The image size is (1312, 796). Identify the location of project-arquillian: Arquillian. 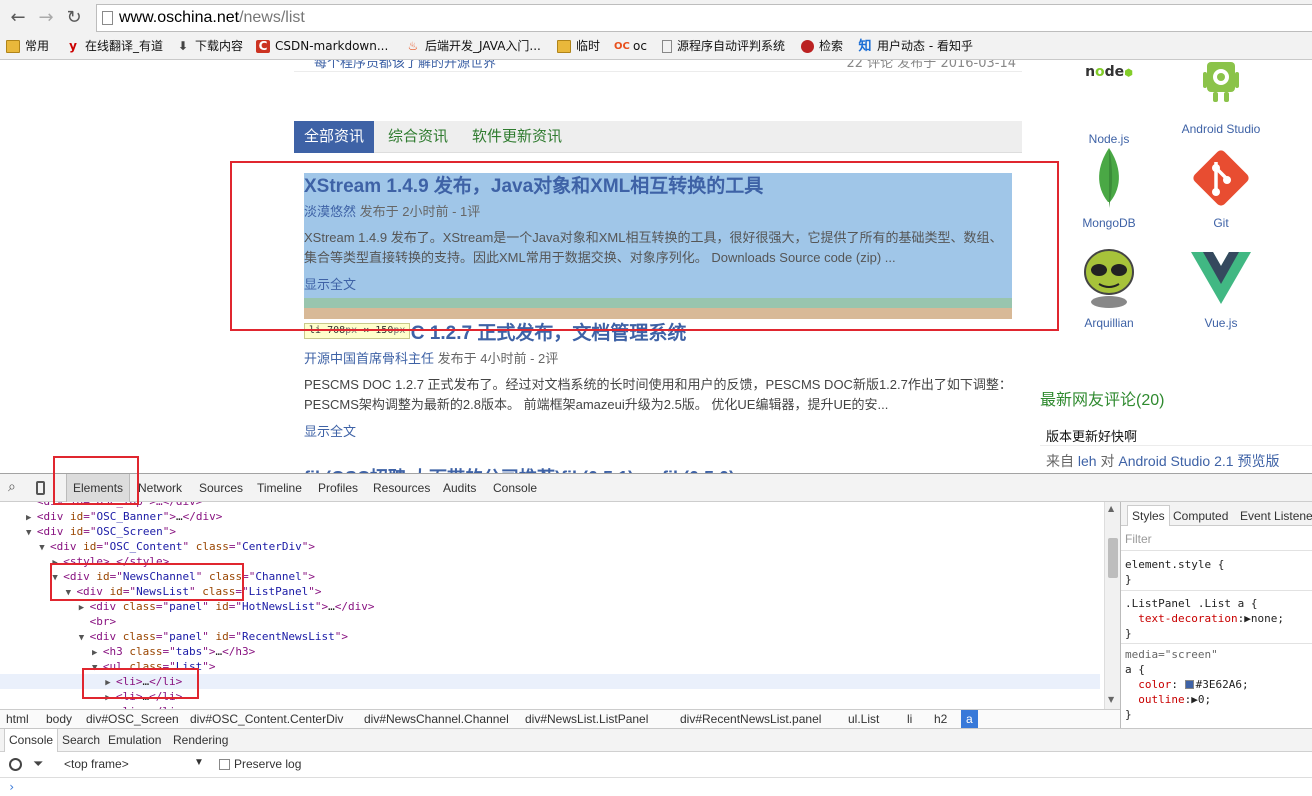
(1109, 288).